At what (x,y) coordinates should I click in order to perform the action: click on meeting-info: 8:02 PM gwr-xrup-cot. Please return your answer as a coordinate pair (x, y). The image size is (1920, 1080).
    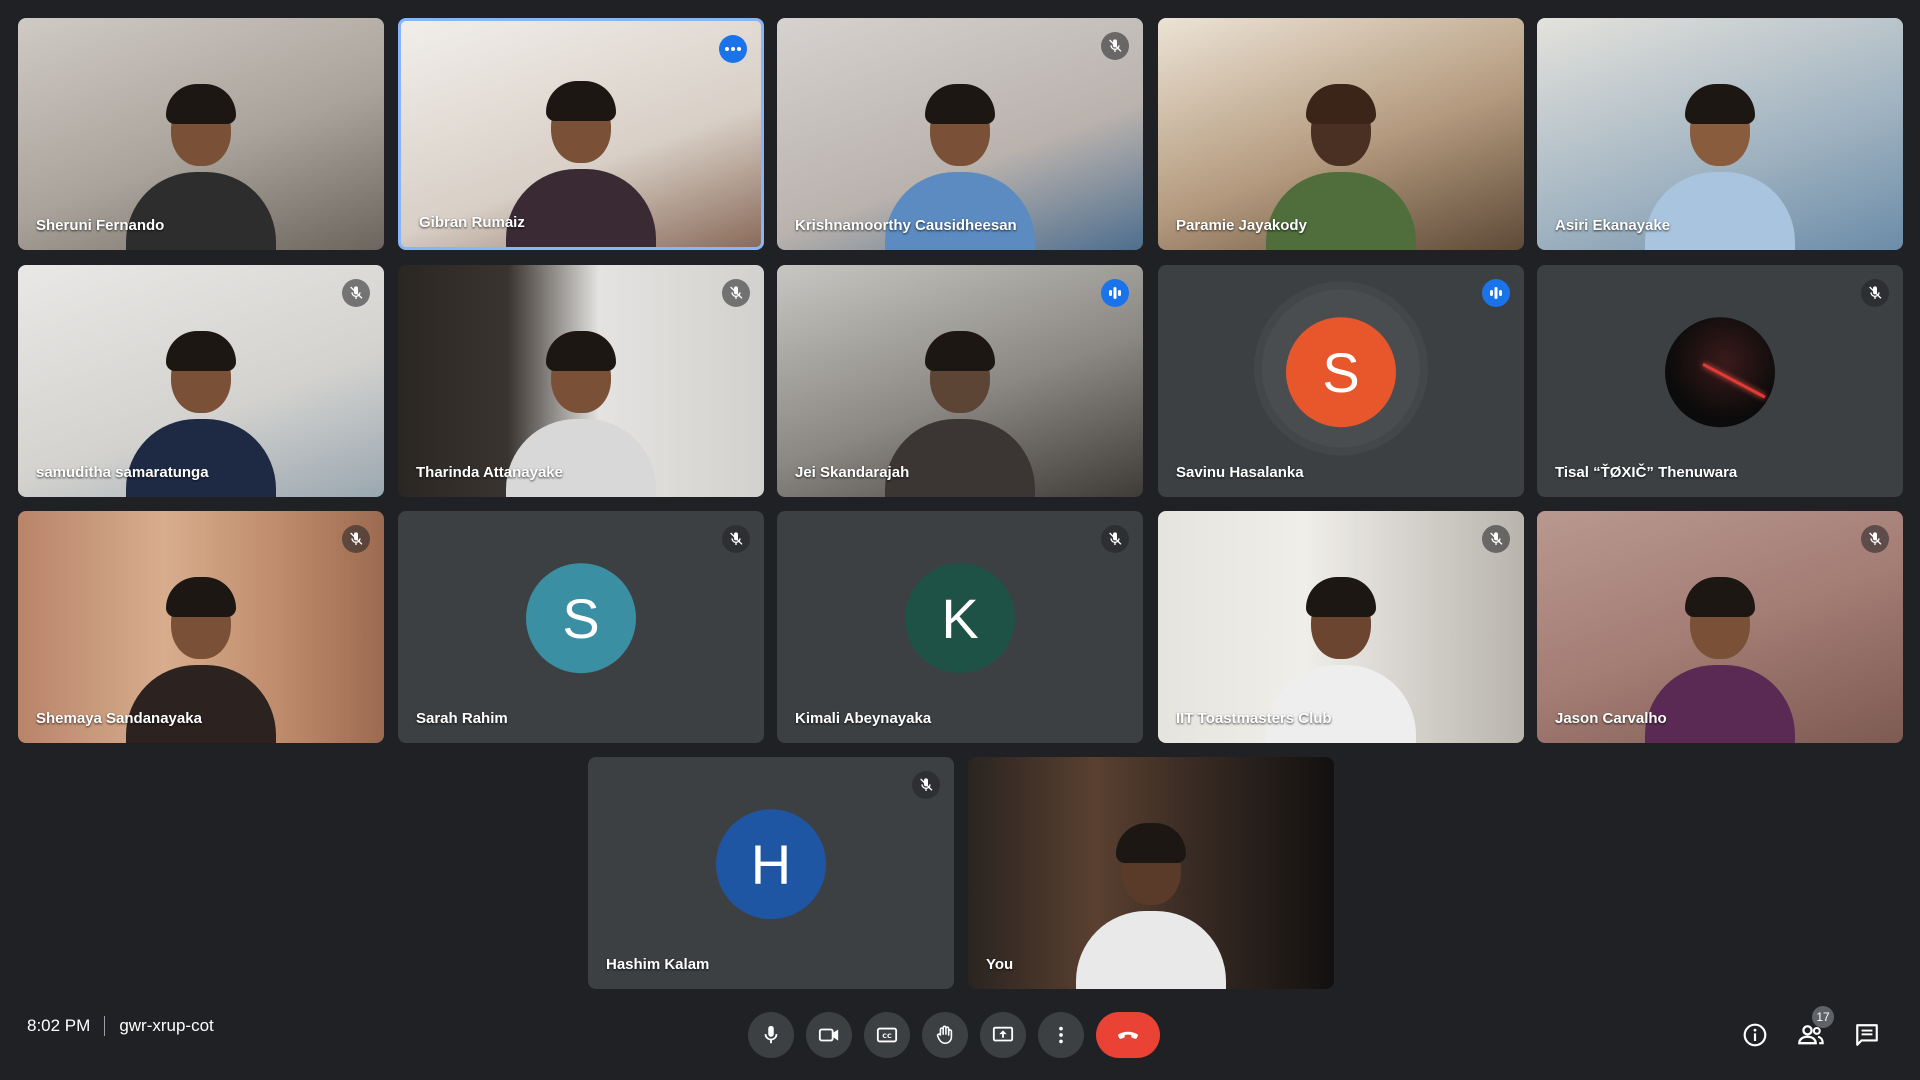
    Looking at the image, I should click on (120, 1026).